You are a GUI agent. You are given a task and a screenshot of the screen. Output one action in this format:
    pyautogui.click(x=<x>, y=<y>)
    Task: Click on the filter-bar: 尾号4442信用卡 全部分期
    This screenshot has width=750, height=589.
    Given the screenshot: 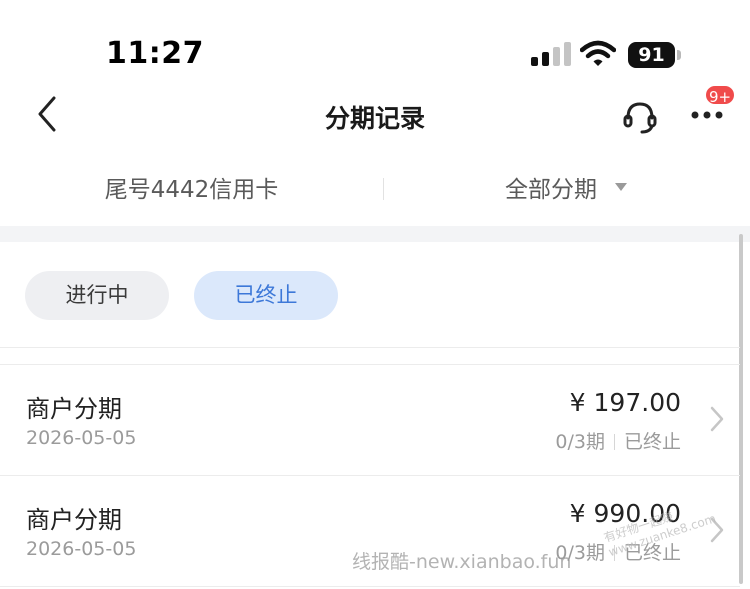 What is the action you would take?
    pyautogui.click(x=375, y=188)
    